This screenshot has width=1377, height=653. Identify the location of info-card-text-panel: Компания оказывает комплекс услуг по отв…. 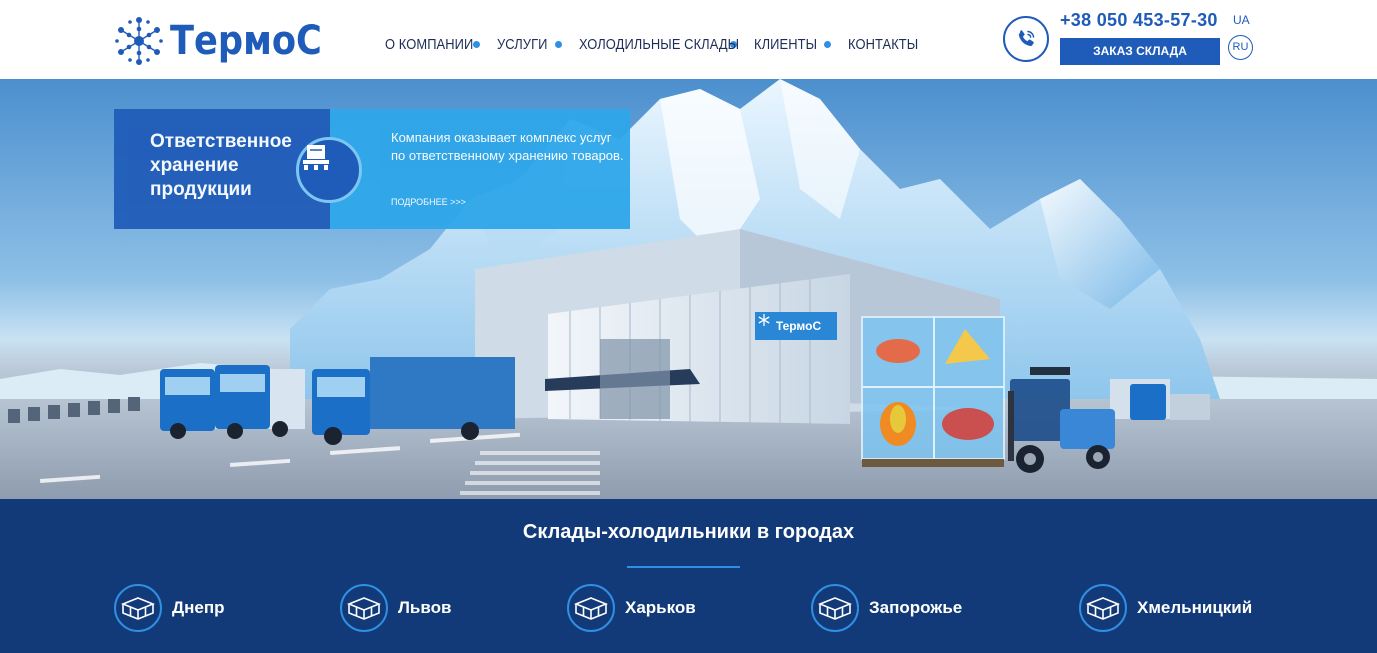
(480, 169).